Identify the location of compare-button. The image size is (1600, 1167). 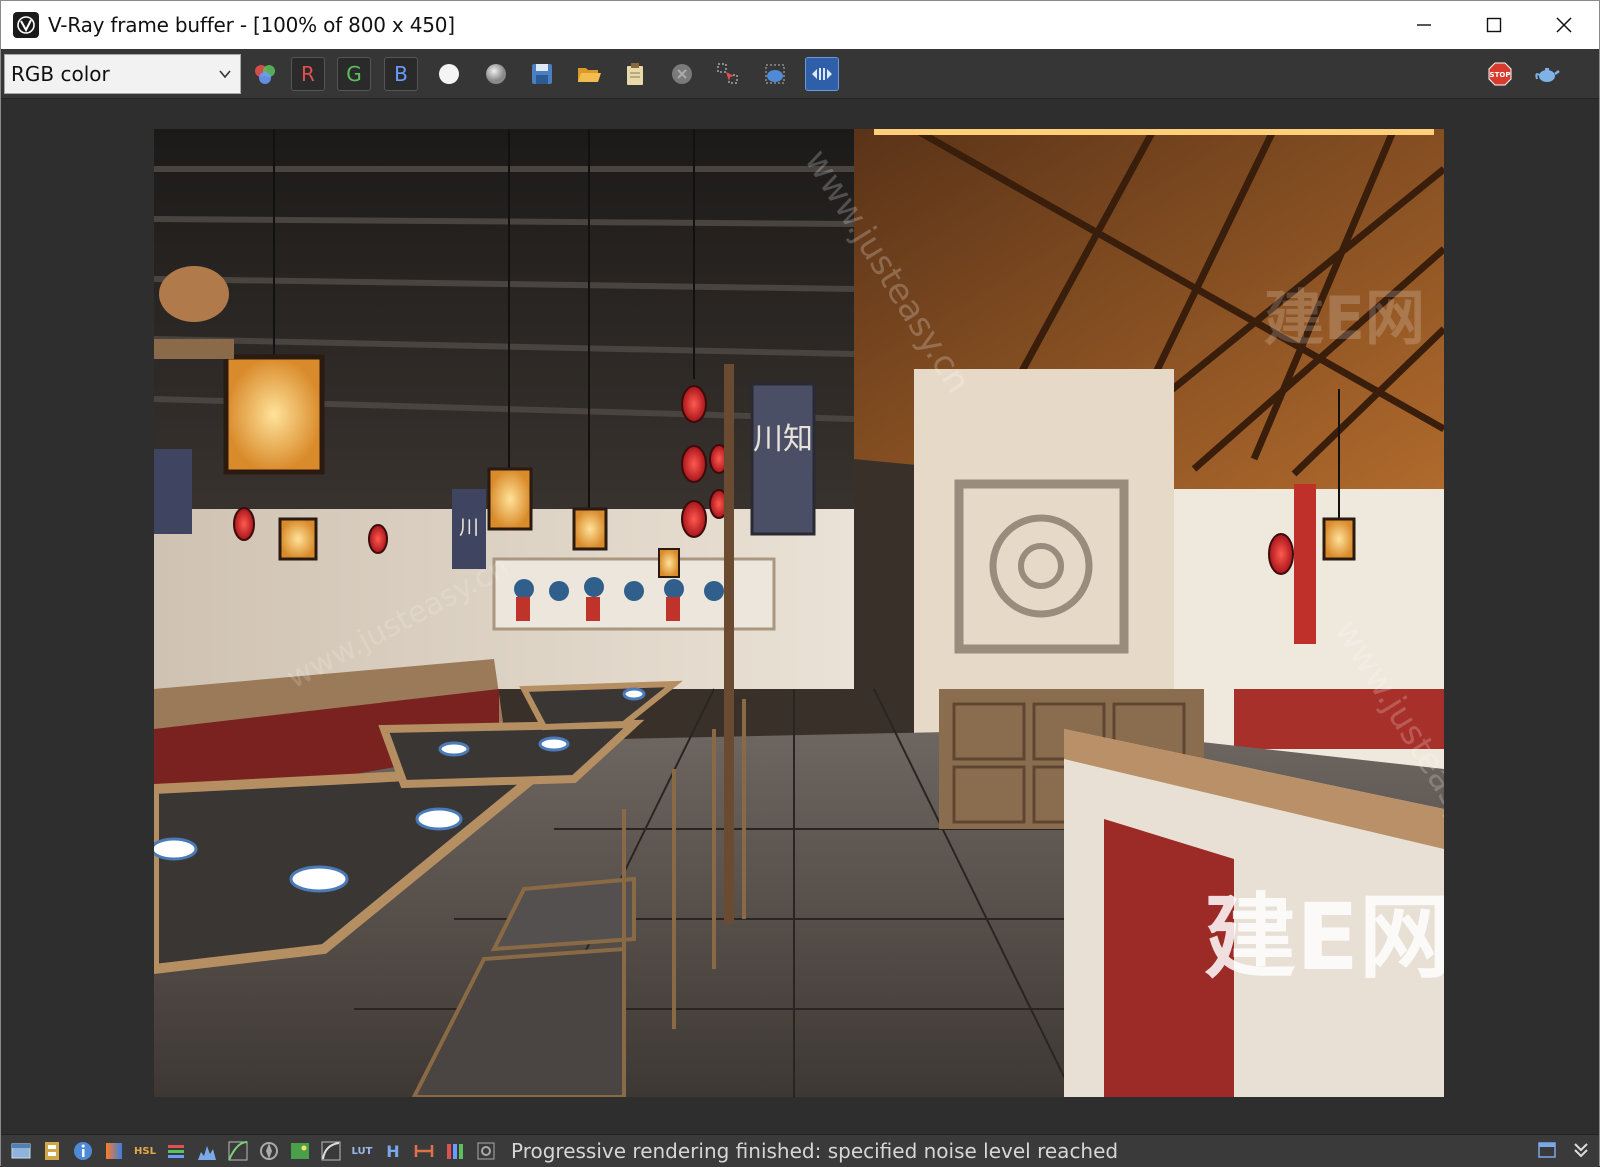
(424, 1151).